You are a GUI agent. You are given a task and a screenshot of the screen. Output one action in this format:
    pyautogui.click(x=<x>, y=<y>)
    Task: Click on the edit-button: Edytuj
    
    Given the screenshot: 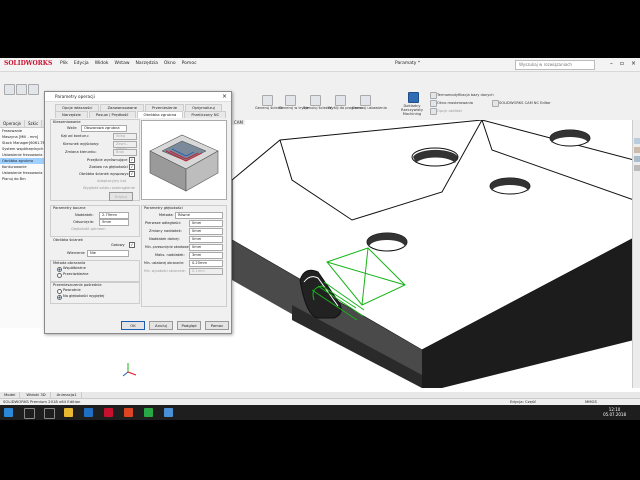 What is the action you would take?
    pyautogui.click(x=121, y=196)
    